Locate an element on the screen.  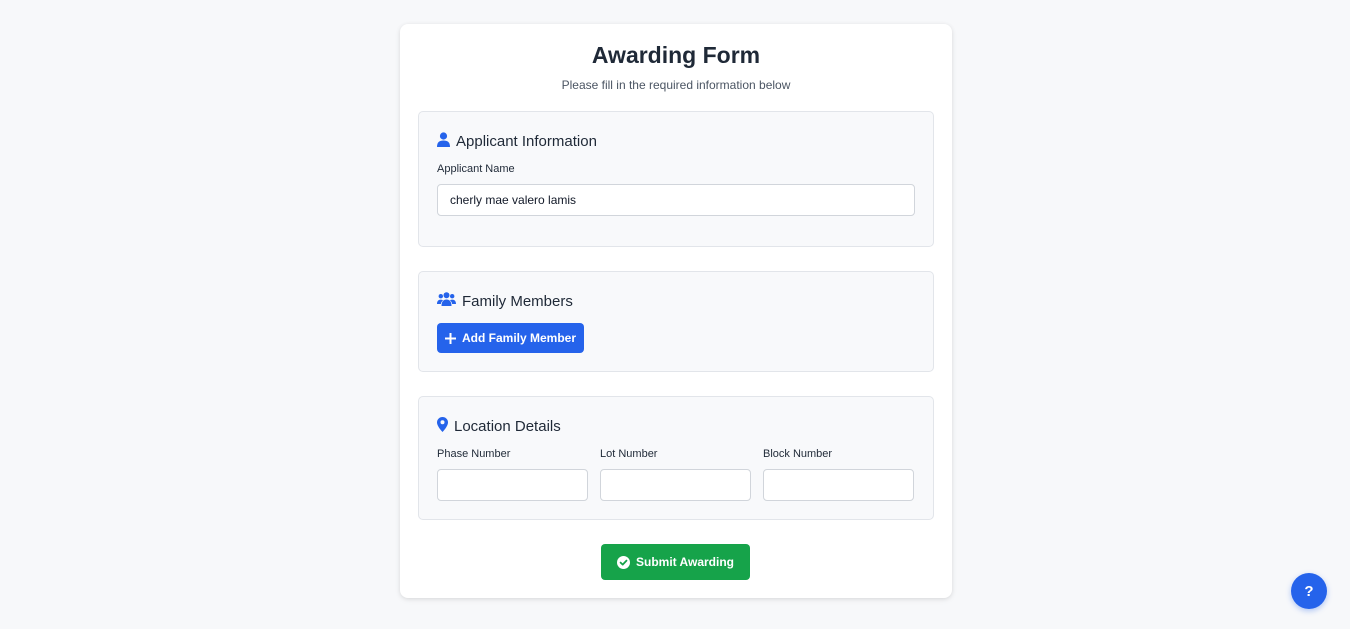
applicant-name-label: Applicant Name is located at coordinates (476, 169).